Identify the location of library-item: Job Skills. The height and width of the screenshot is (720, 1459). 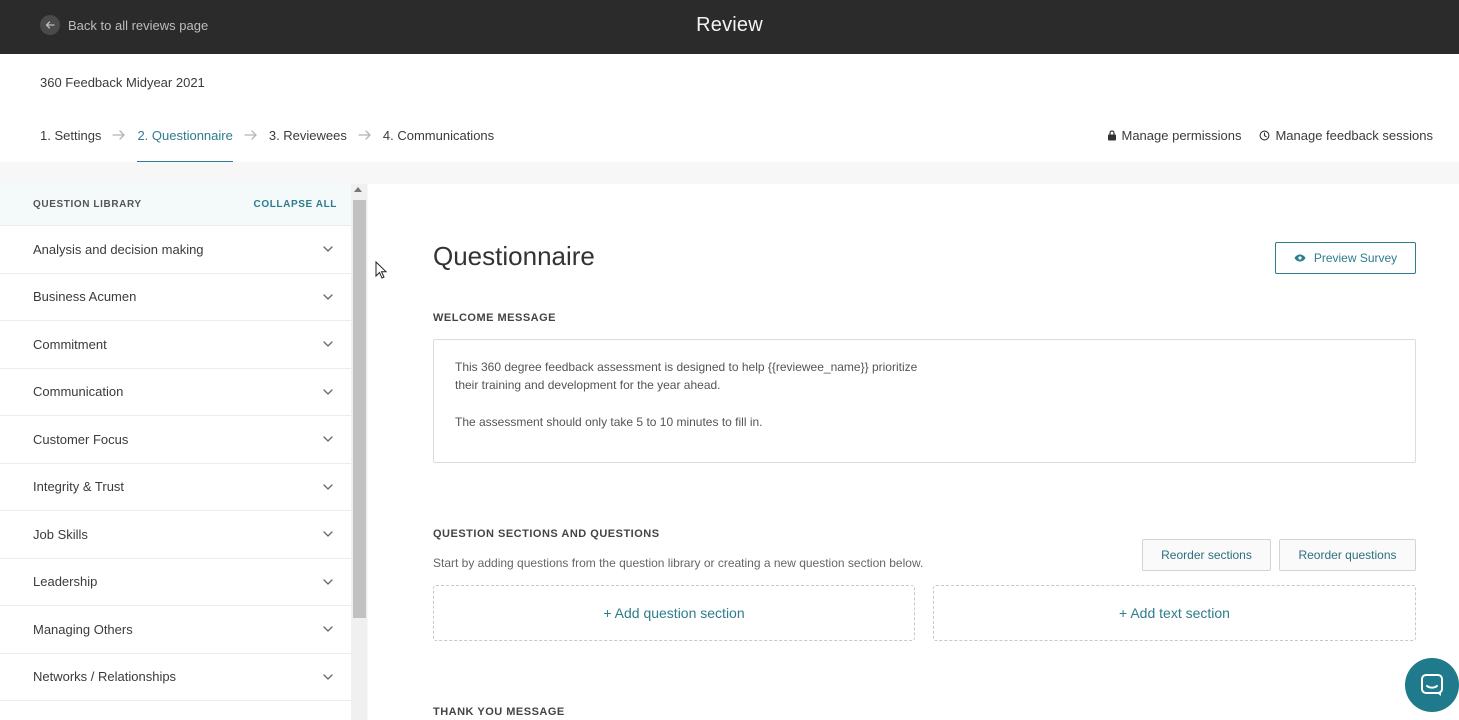
(175, 535).